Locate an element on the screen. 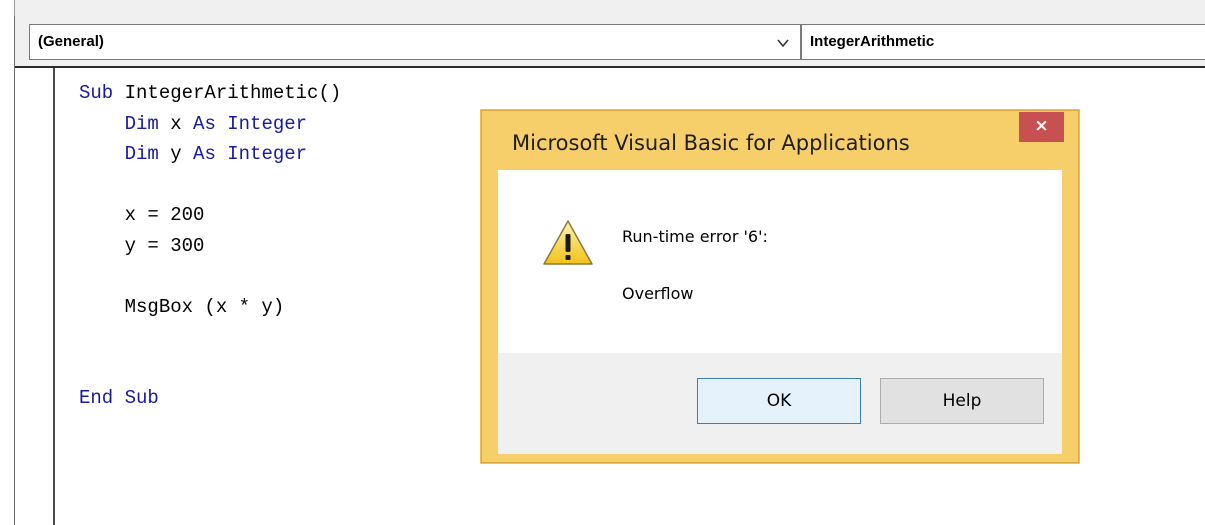  code-keyword: End Sub is located at coordinates (119, 398).